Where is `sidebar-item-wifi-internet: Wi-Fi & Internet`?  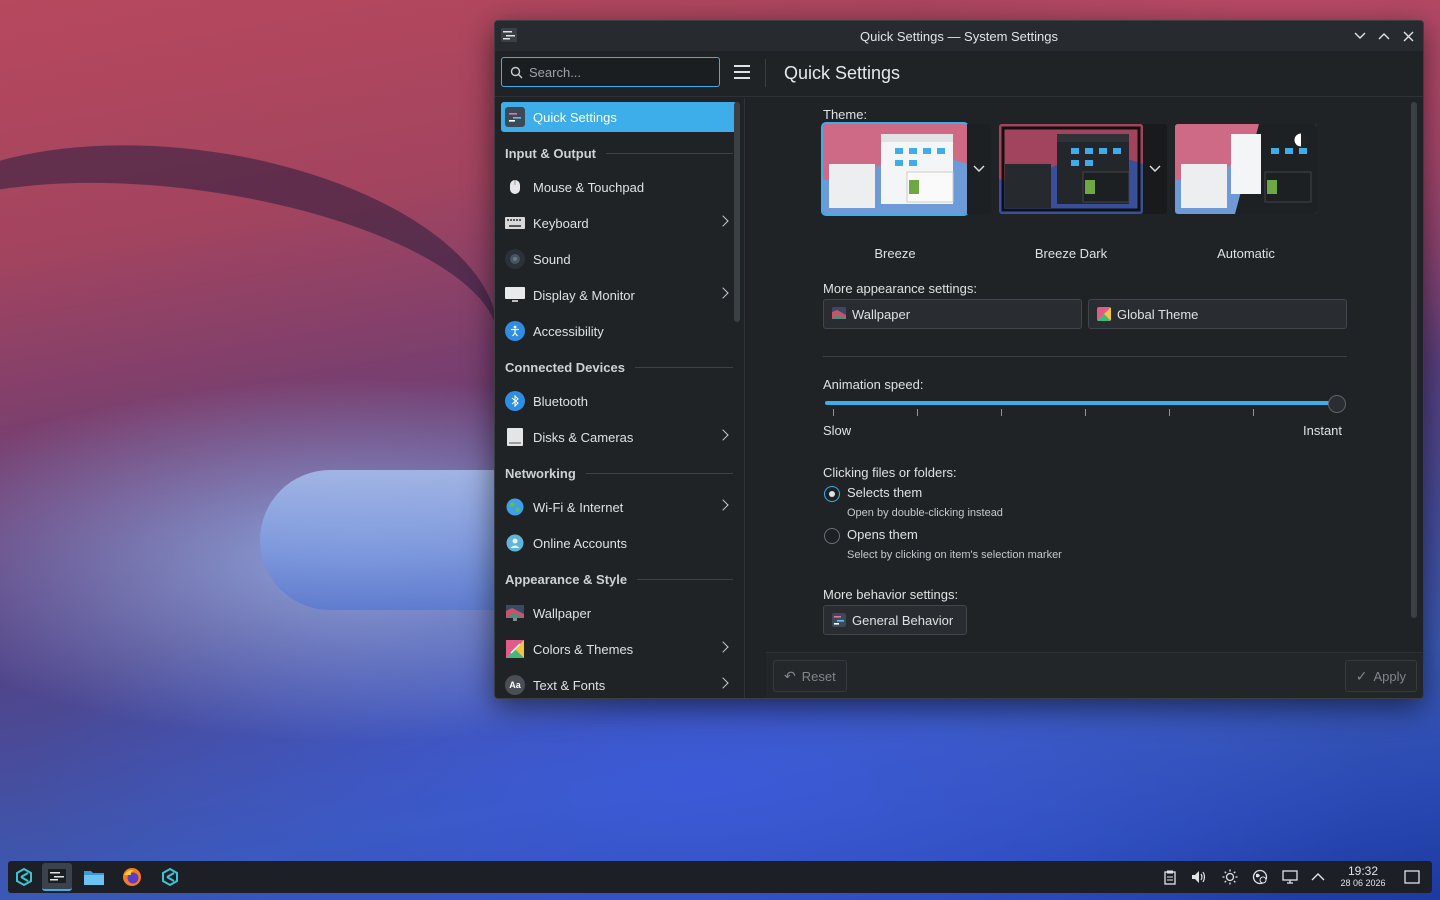 sidebar-item-wifi-internet: Wi-Fi & Internet is located at coordinates (619, 507).